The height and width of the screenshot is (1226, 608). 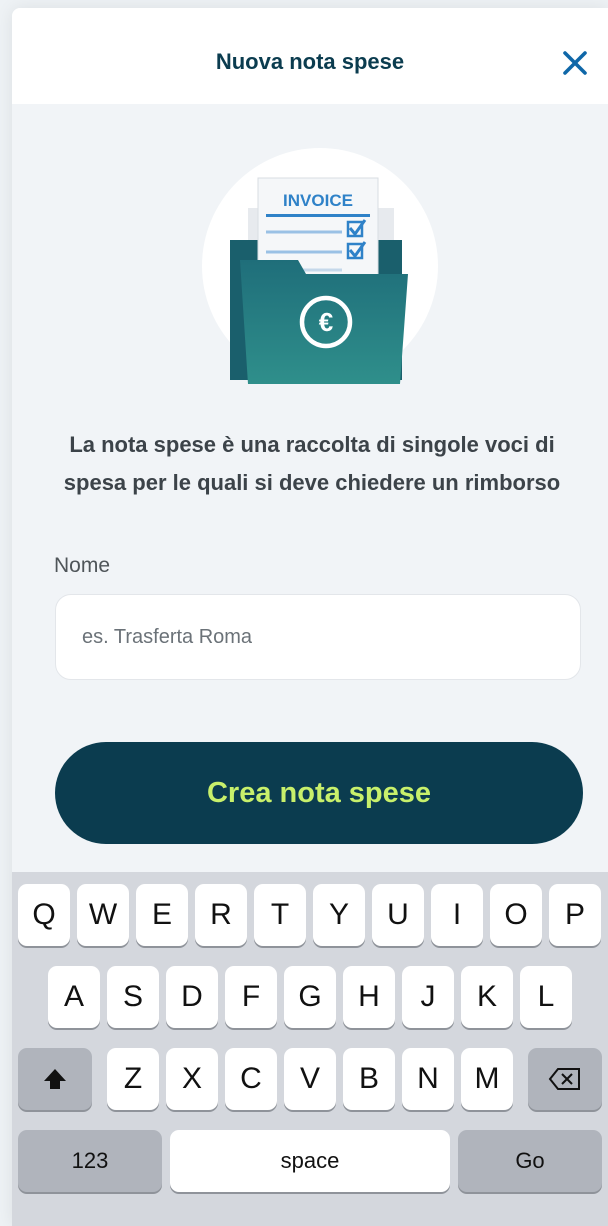 What do you see at coordinates (575, 915) in the screenshot?
I see `key-p: P` at bounding box center [575, 915].